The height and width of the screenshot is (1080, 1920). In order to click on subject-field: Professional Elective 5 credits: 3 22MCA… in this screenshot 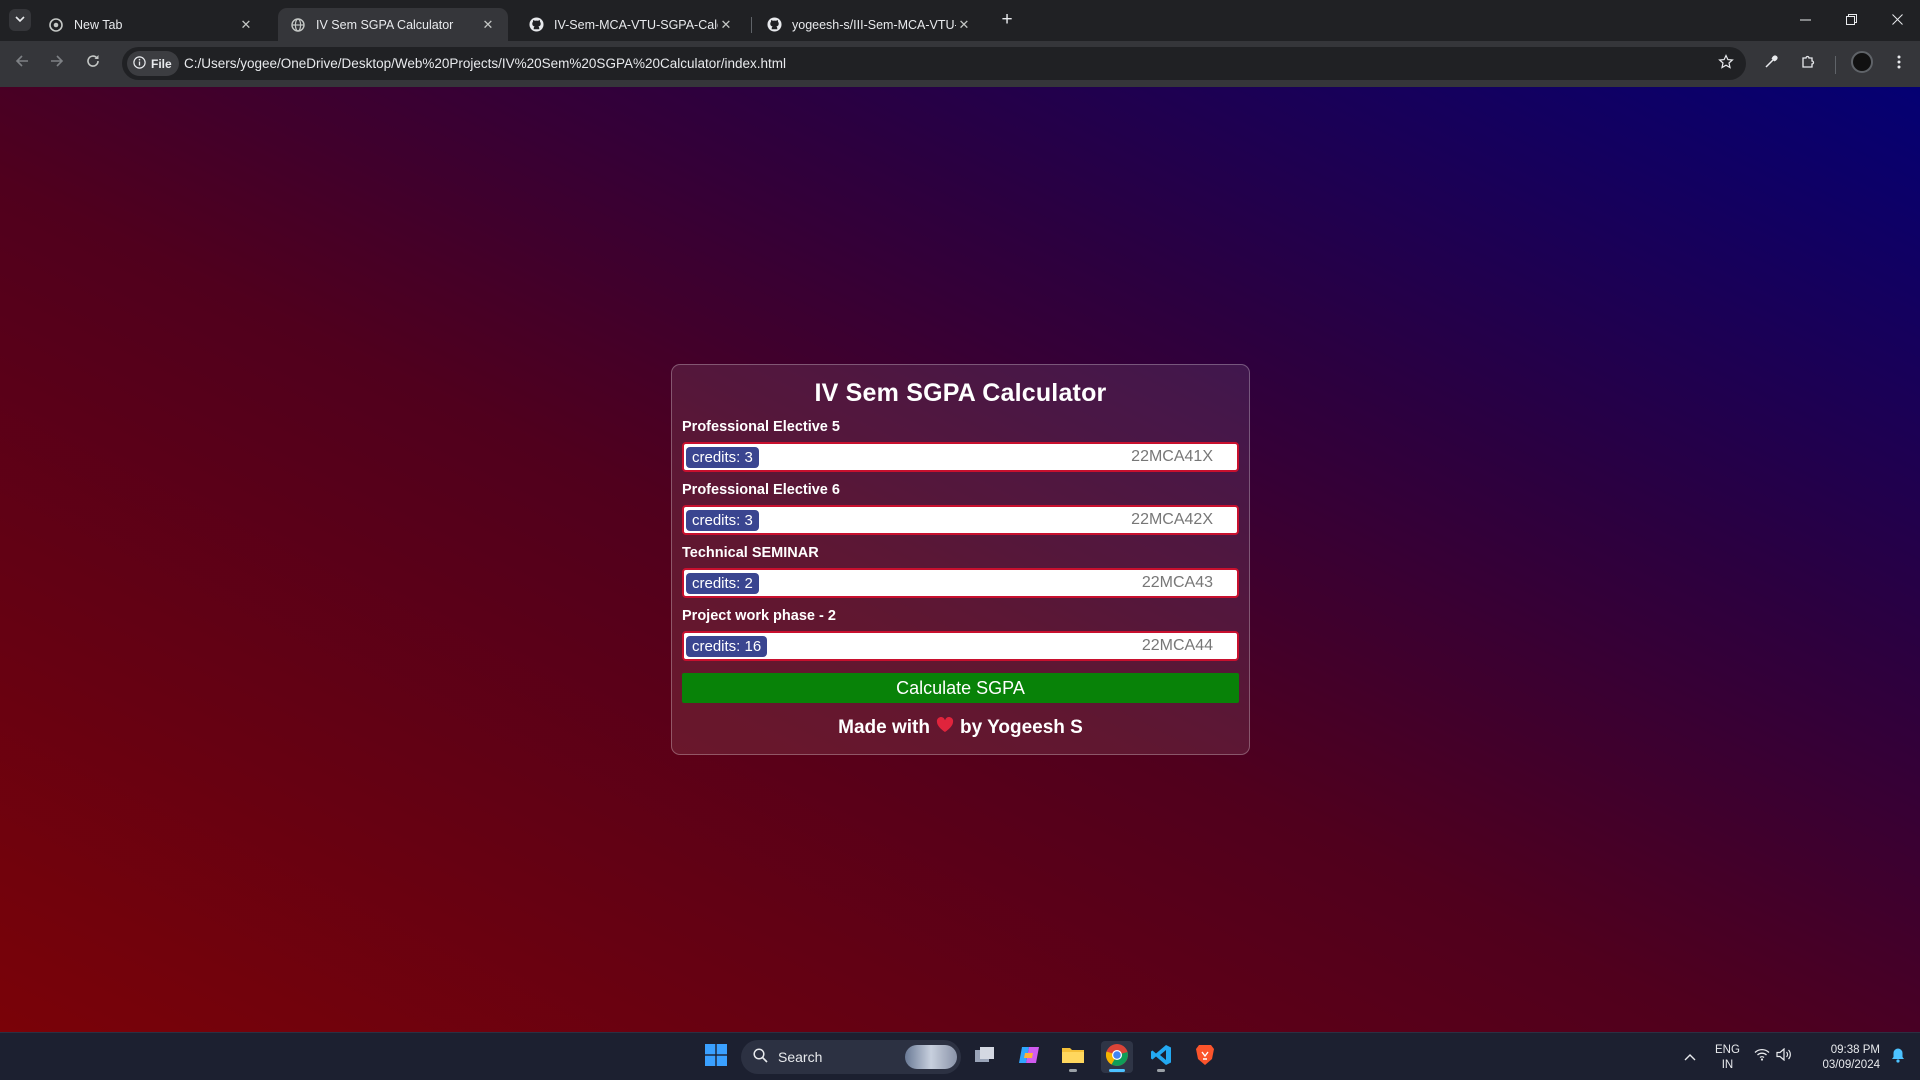, I will do `click(960, 445)`.